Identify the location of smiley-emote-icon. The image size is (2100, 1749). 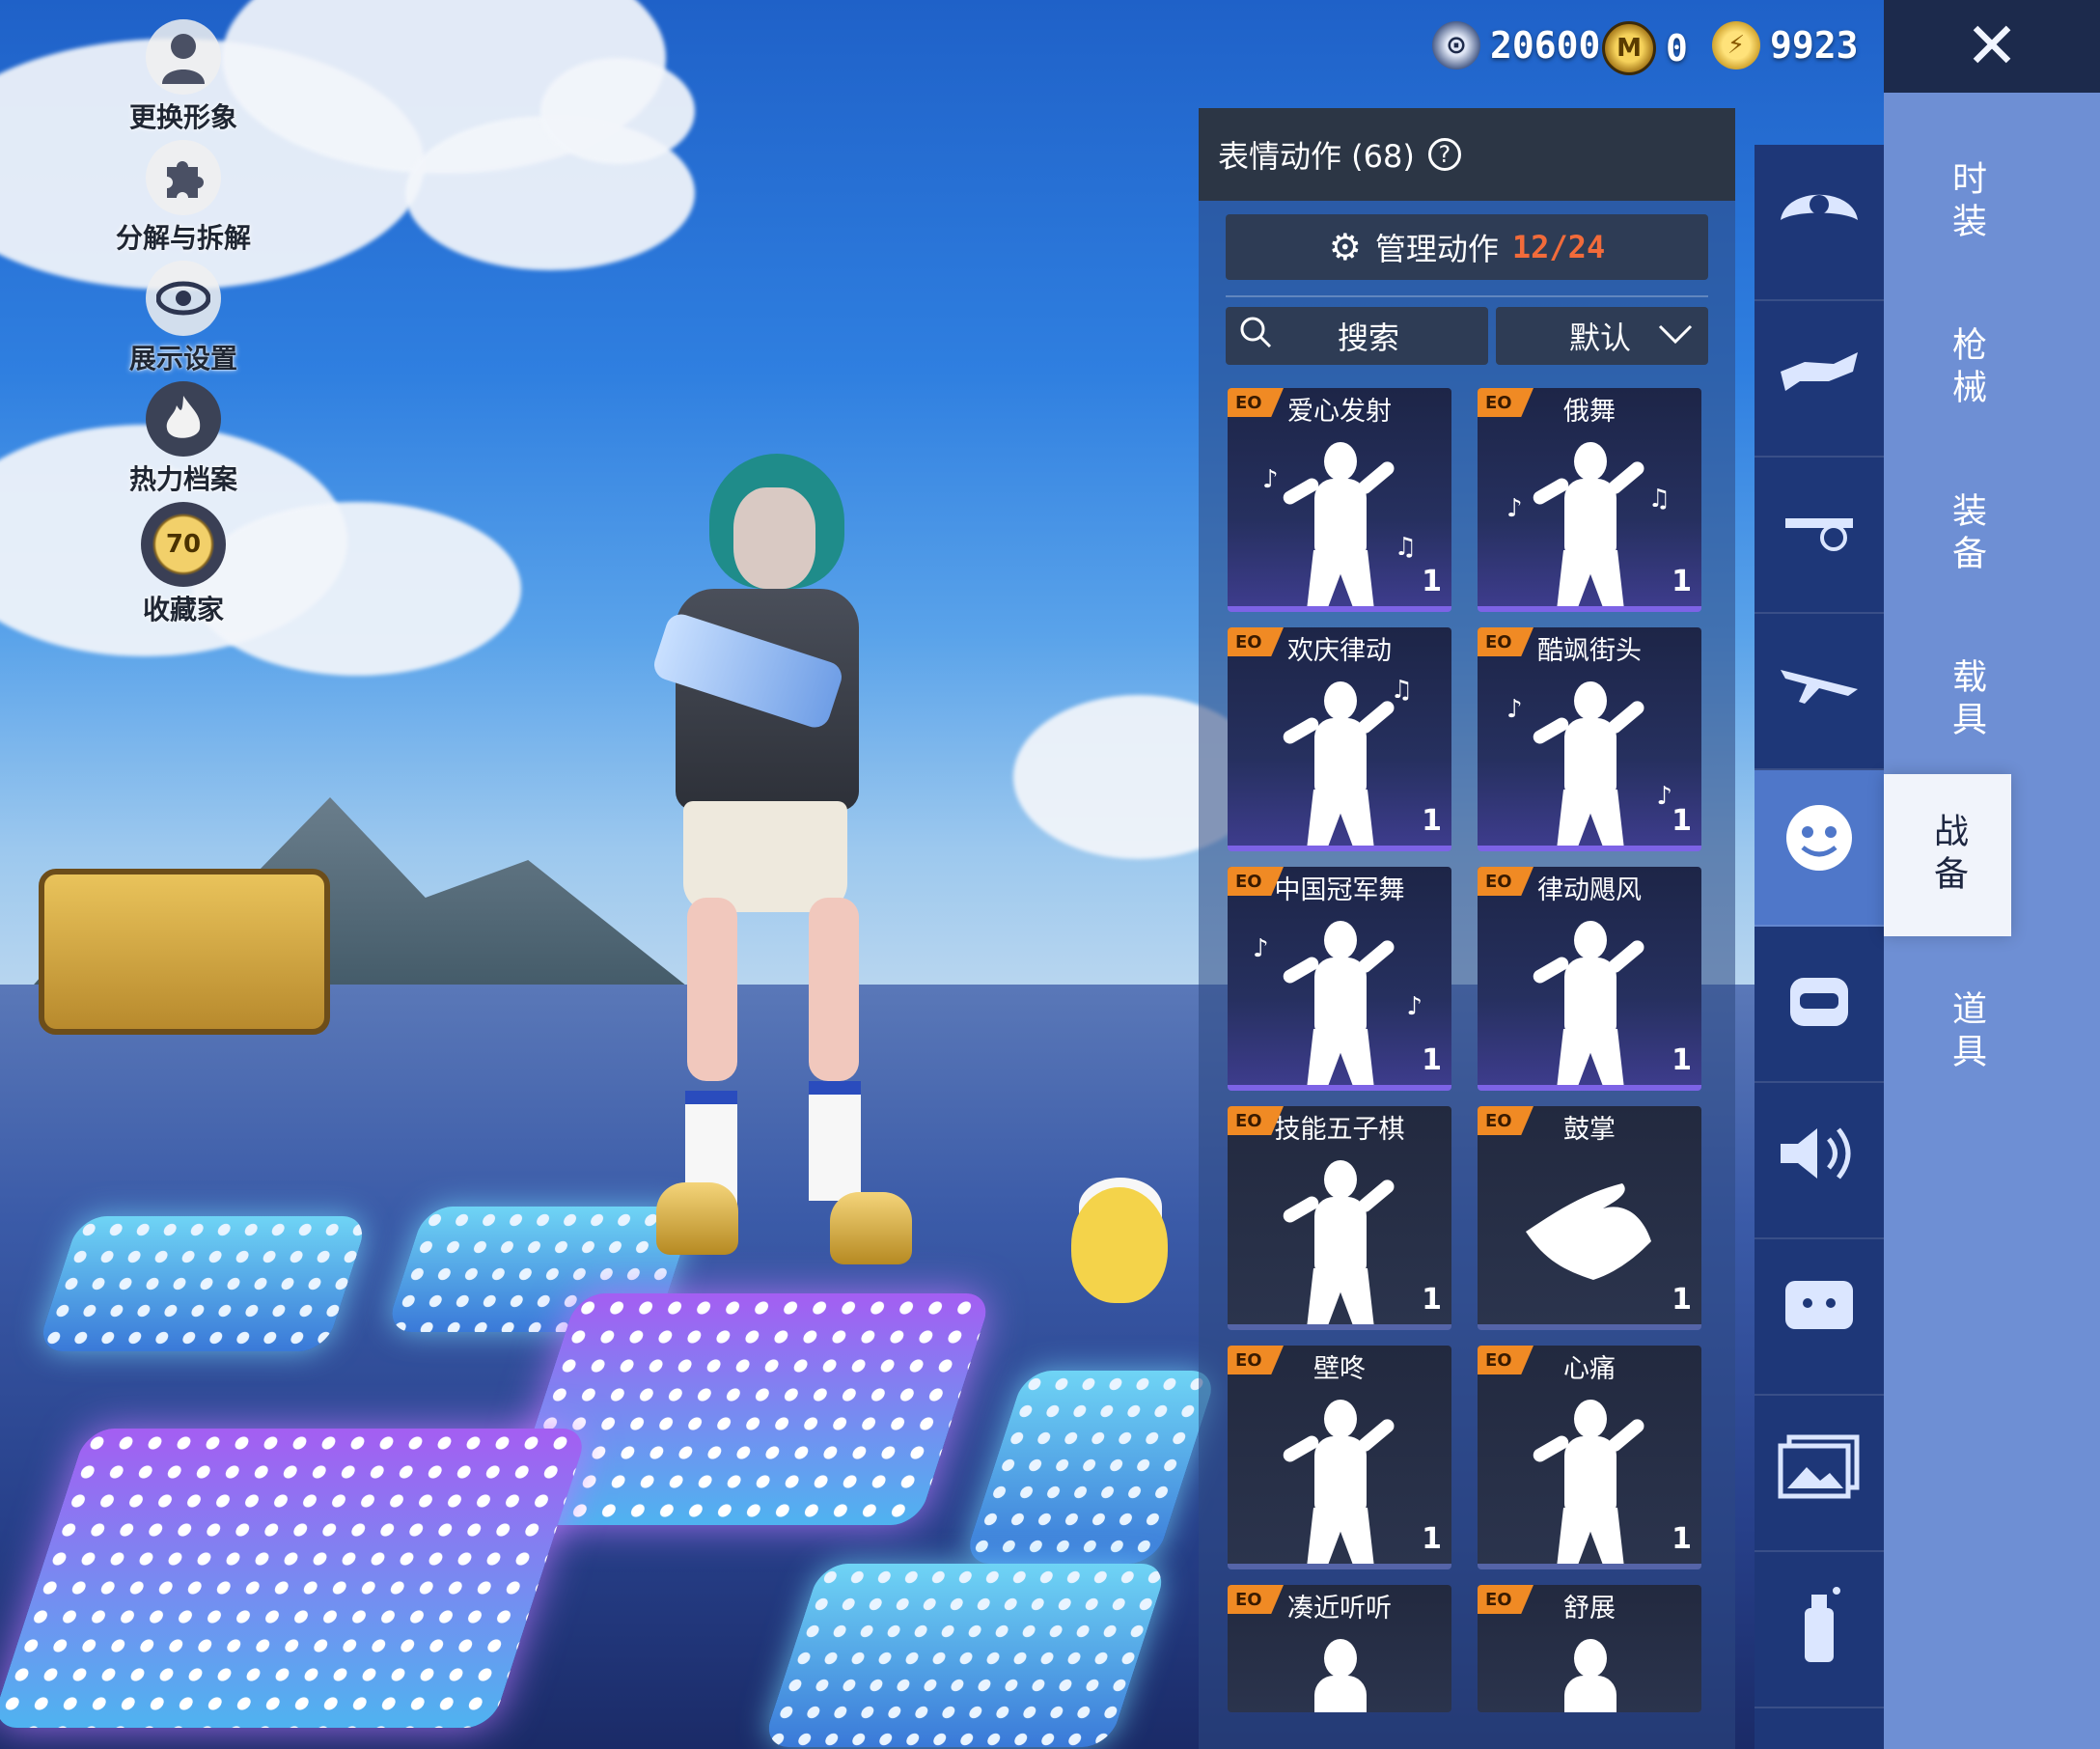
(1819, 848).